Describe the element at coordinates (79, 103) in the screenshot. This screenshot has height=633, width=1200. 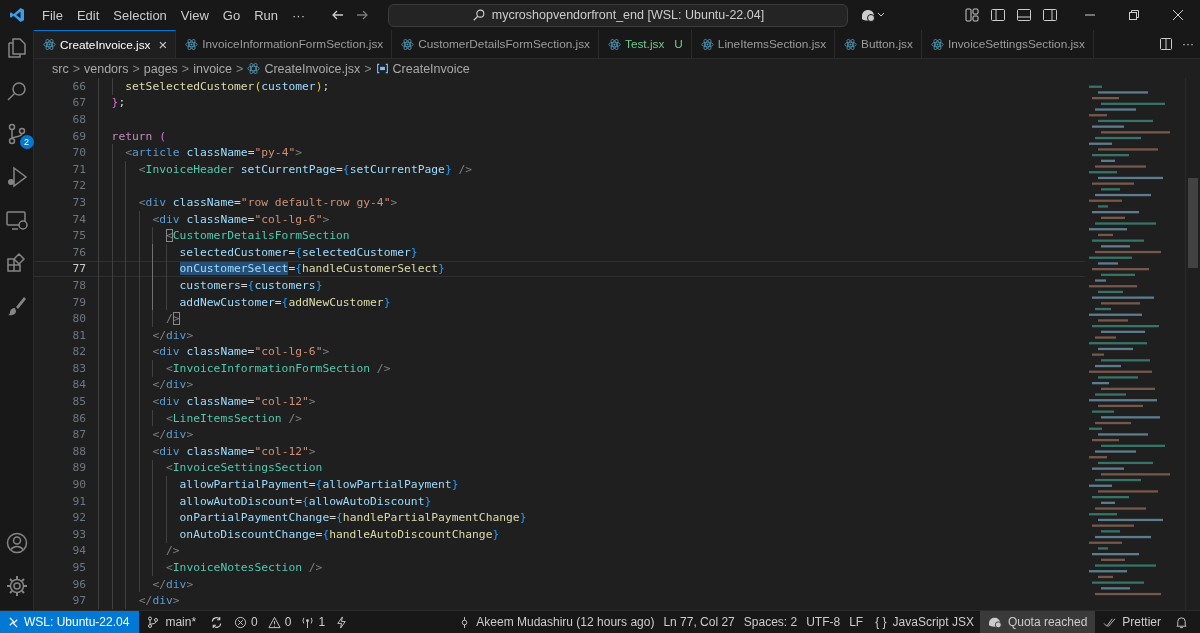
I see `line-number: 67` at that location.